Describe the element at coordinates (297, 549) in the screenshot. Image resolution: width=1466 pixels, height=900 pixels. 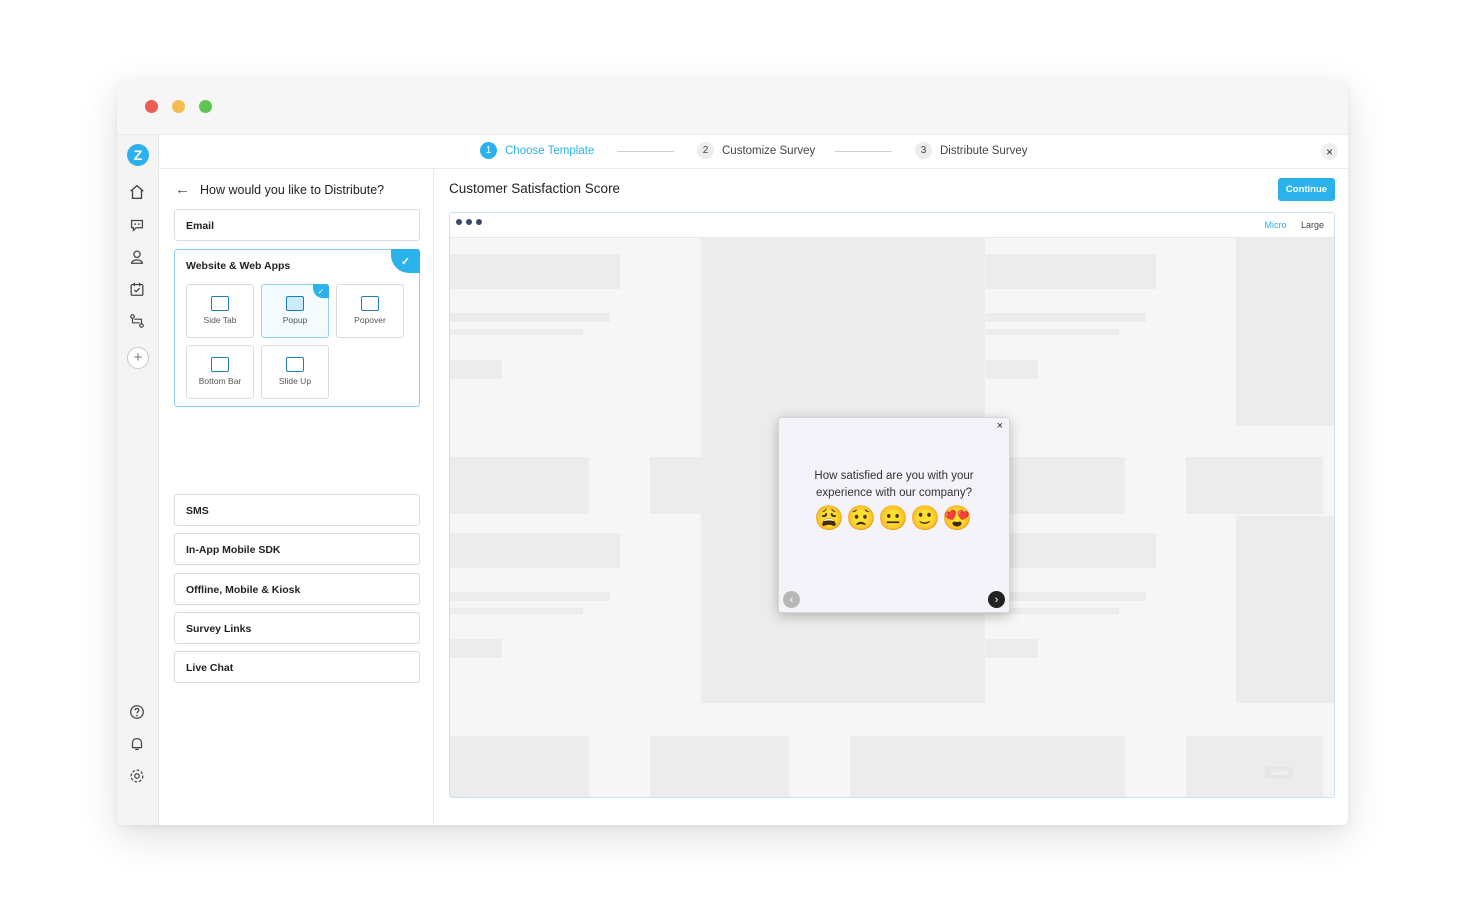
I see `option-in-app-sdk: In-App Mobile SDK` at that location.